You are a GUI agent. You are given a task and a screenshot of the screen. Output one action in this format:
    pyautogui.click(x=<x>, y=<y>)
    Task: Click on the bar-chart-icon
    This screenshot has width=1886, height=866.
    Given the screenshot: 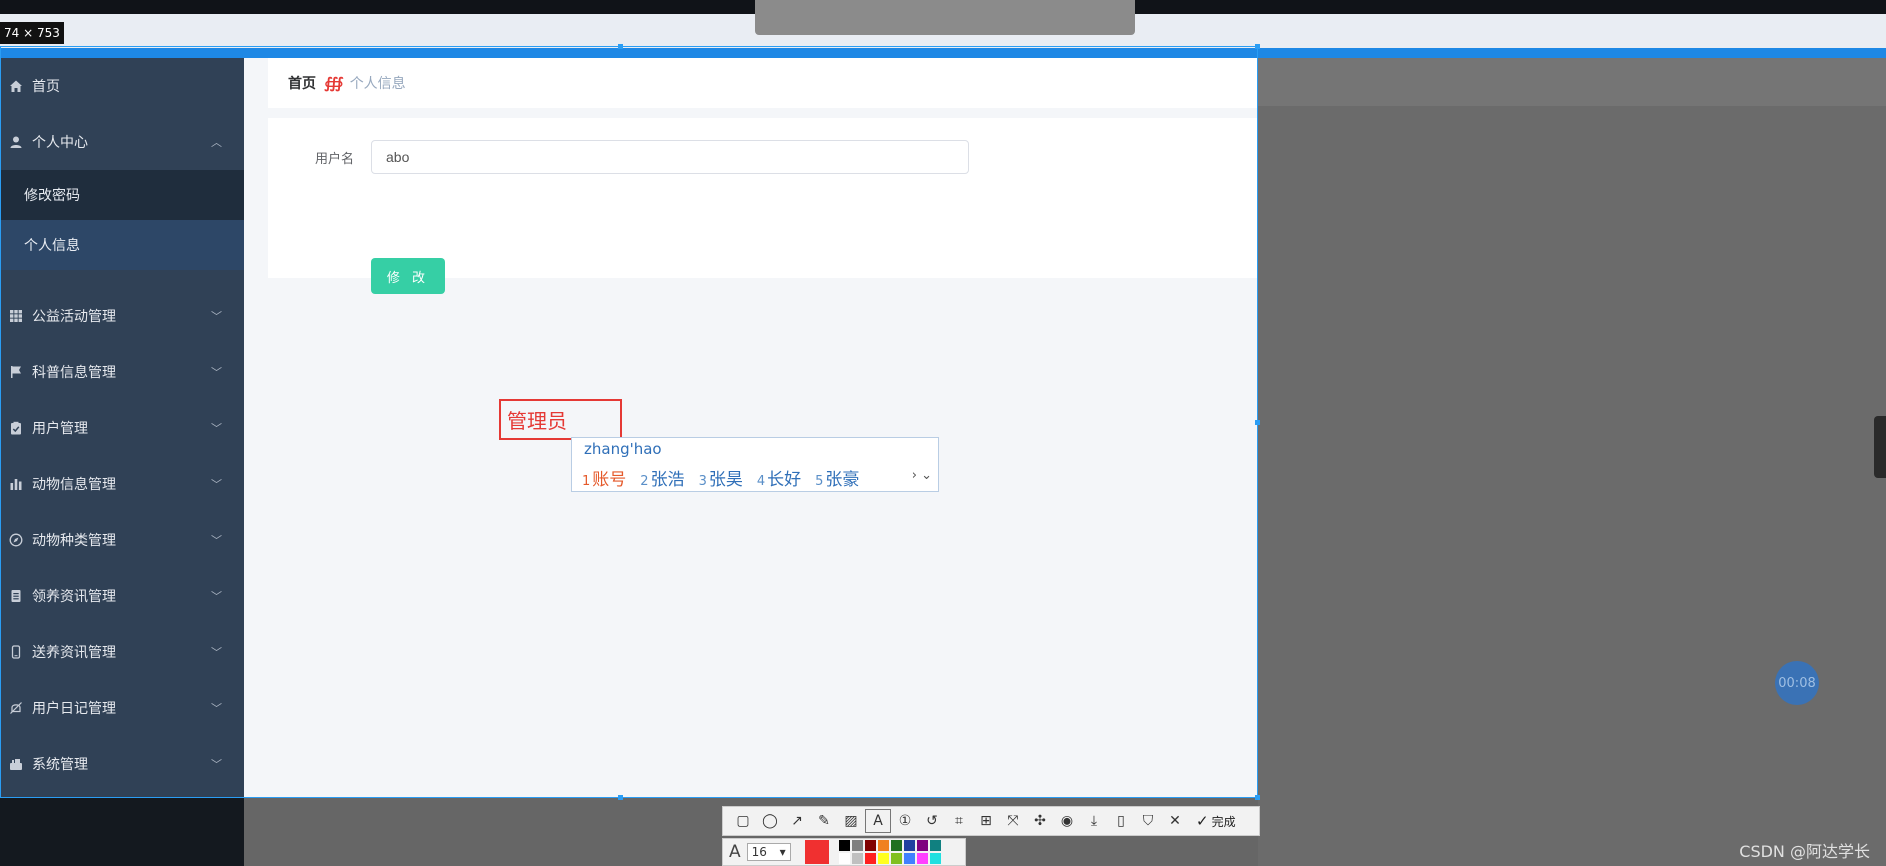 What is the action you would take?
    pyautogui.click(x=16, y=484)
    